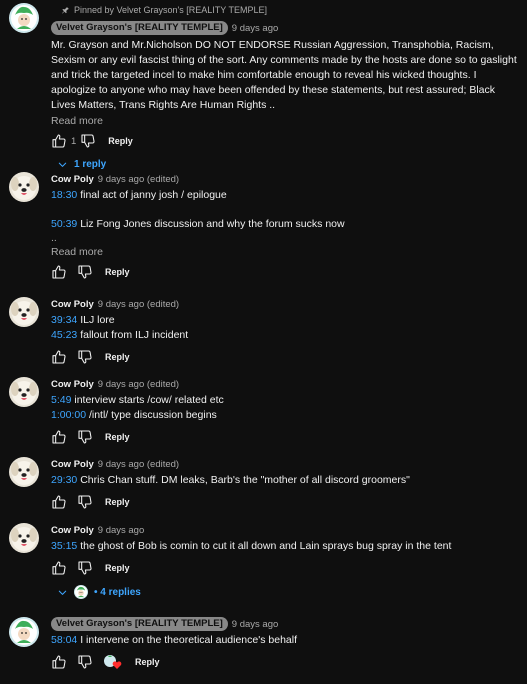 The image size is (527, 684). Describe the element at coordinates (117, 665) in the screenshot. I see `heart-icon` at that location.